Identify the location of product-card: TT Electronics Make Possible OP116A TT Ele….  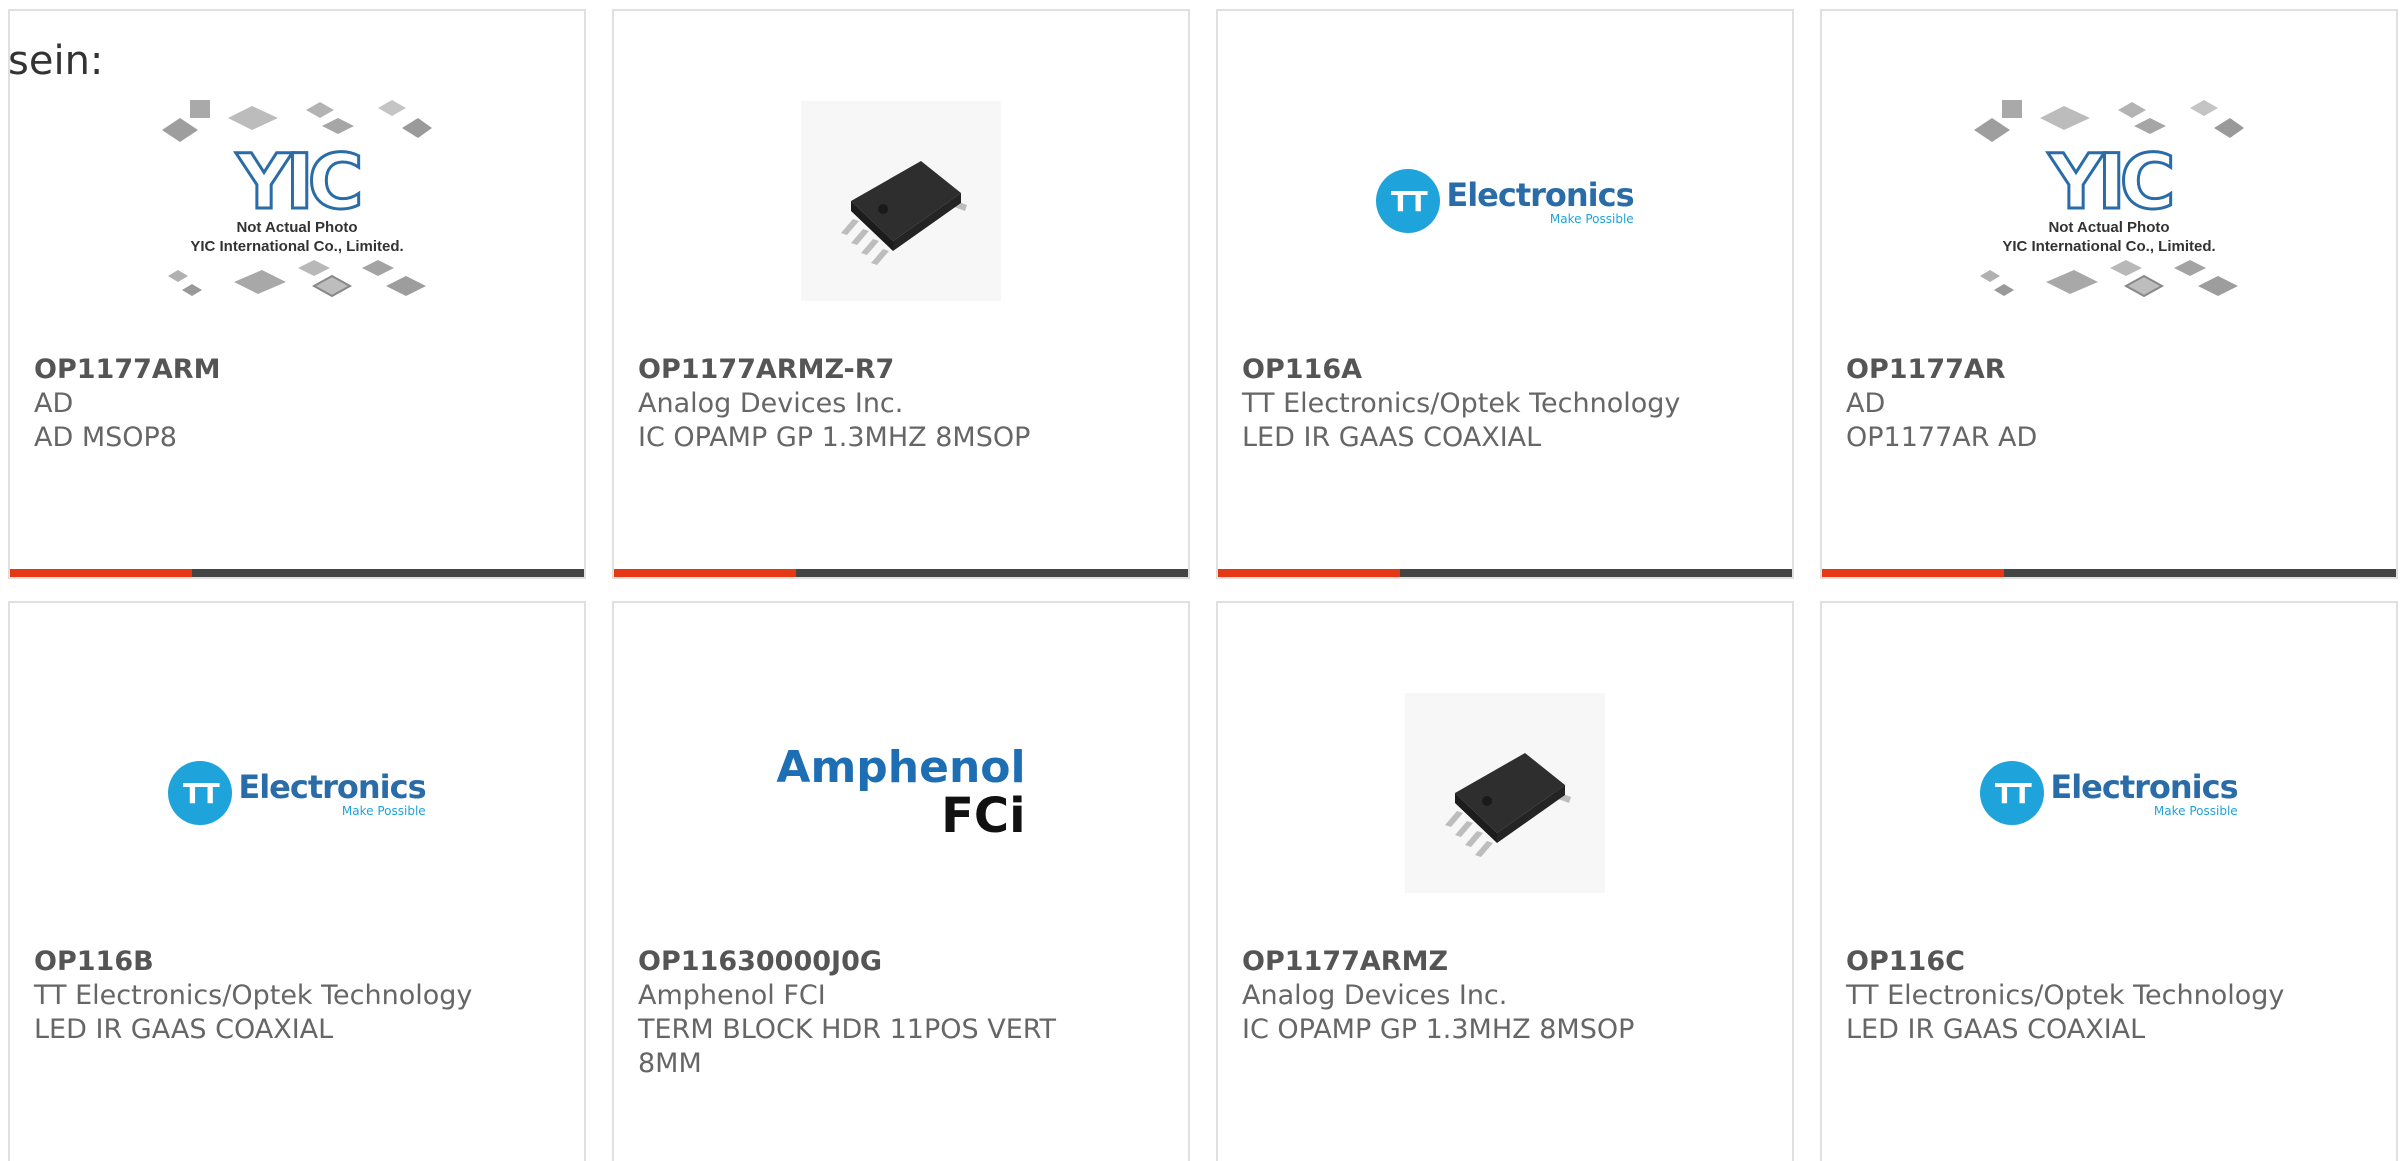
(1505, 294).